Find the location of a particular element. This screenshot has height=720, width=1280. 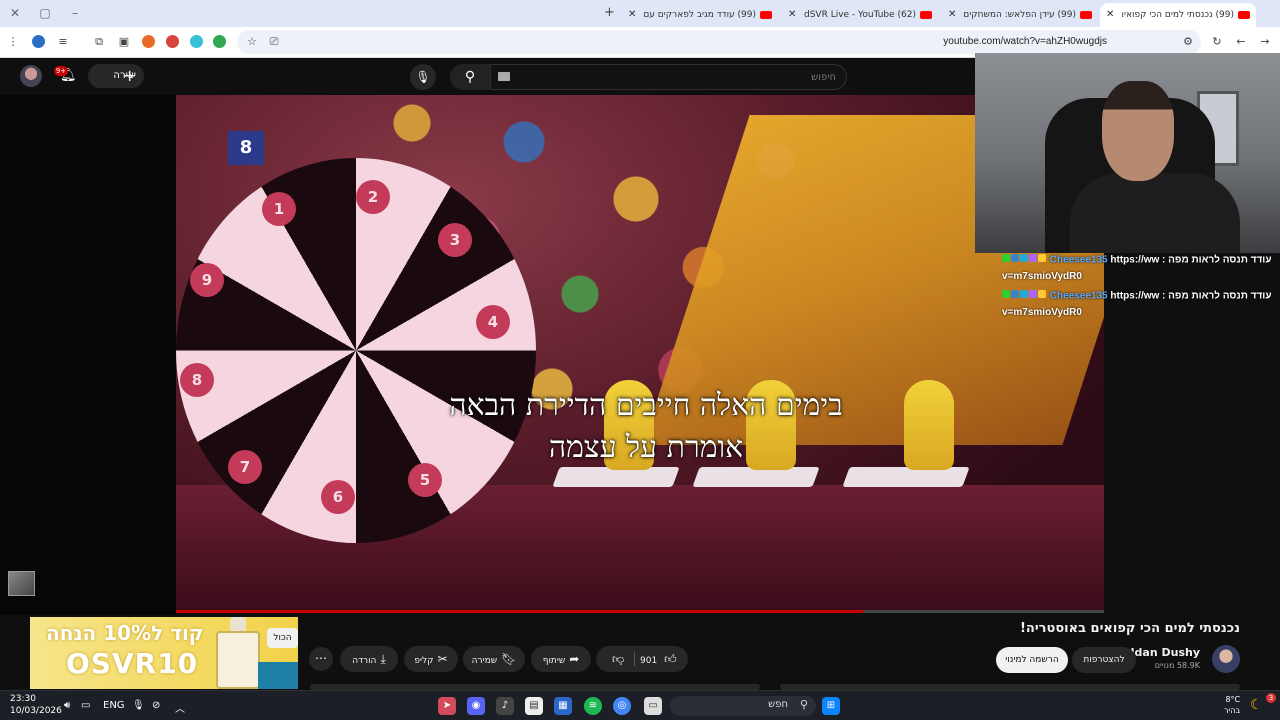

browser-tab: ✕ (62) OdedSVR Live - YouTube is located at coordinates (860, 15).